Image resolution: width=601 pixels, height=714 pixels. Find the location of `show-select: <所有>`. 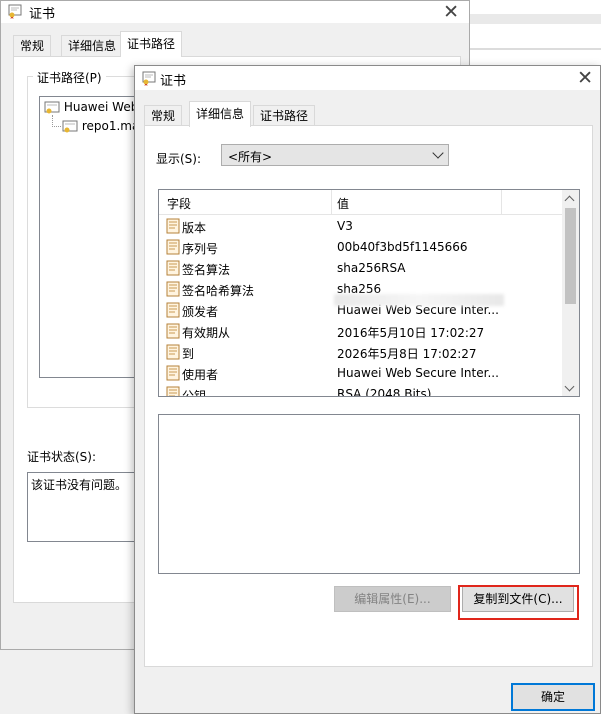

show-select: <所有> is located at coordinates (335, 155).